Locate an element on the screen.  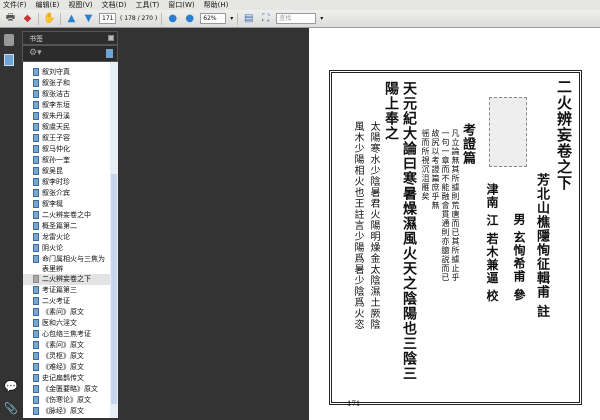
bookmark-item: 叙朱丹溪 is located at coordinates (70, 116).